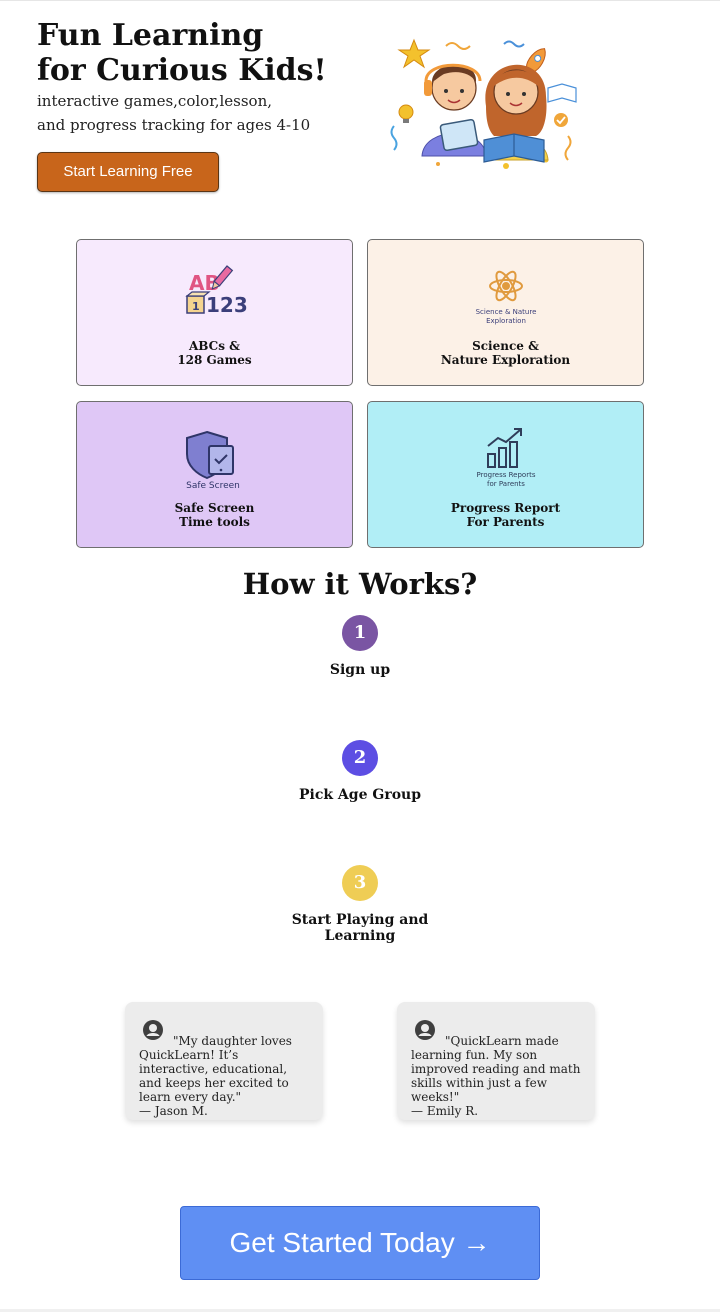 The width and height of the screenshot is (720, 1312). I want to click on icon-text-123: 123, so click(227, 305).